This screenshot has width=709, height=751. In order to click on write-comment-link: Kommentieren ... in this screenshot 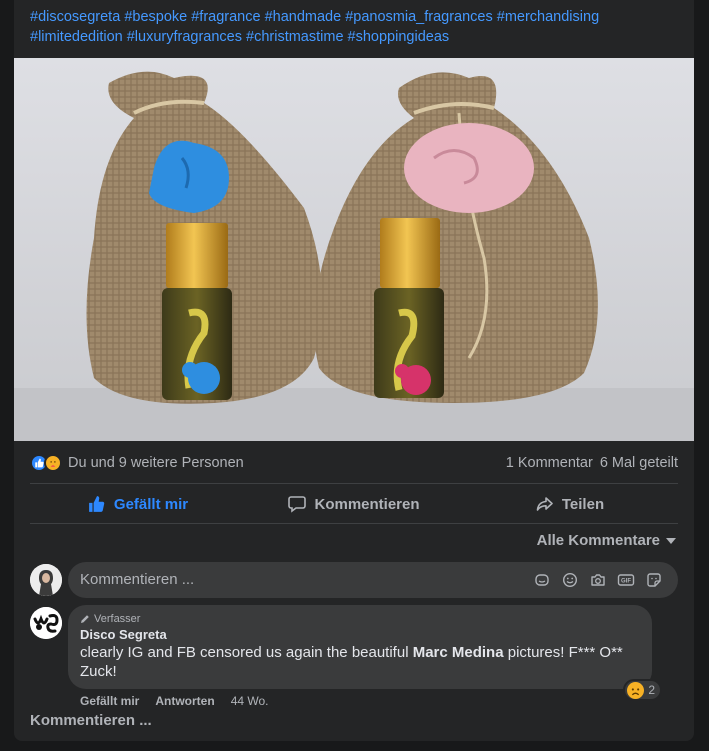, I will do `click(91, 720)`.